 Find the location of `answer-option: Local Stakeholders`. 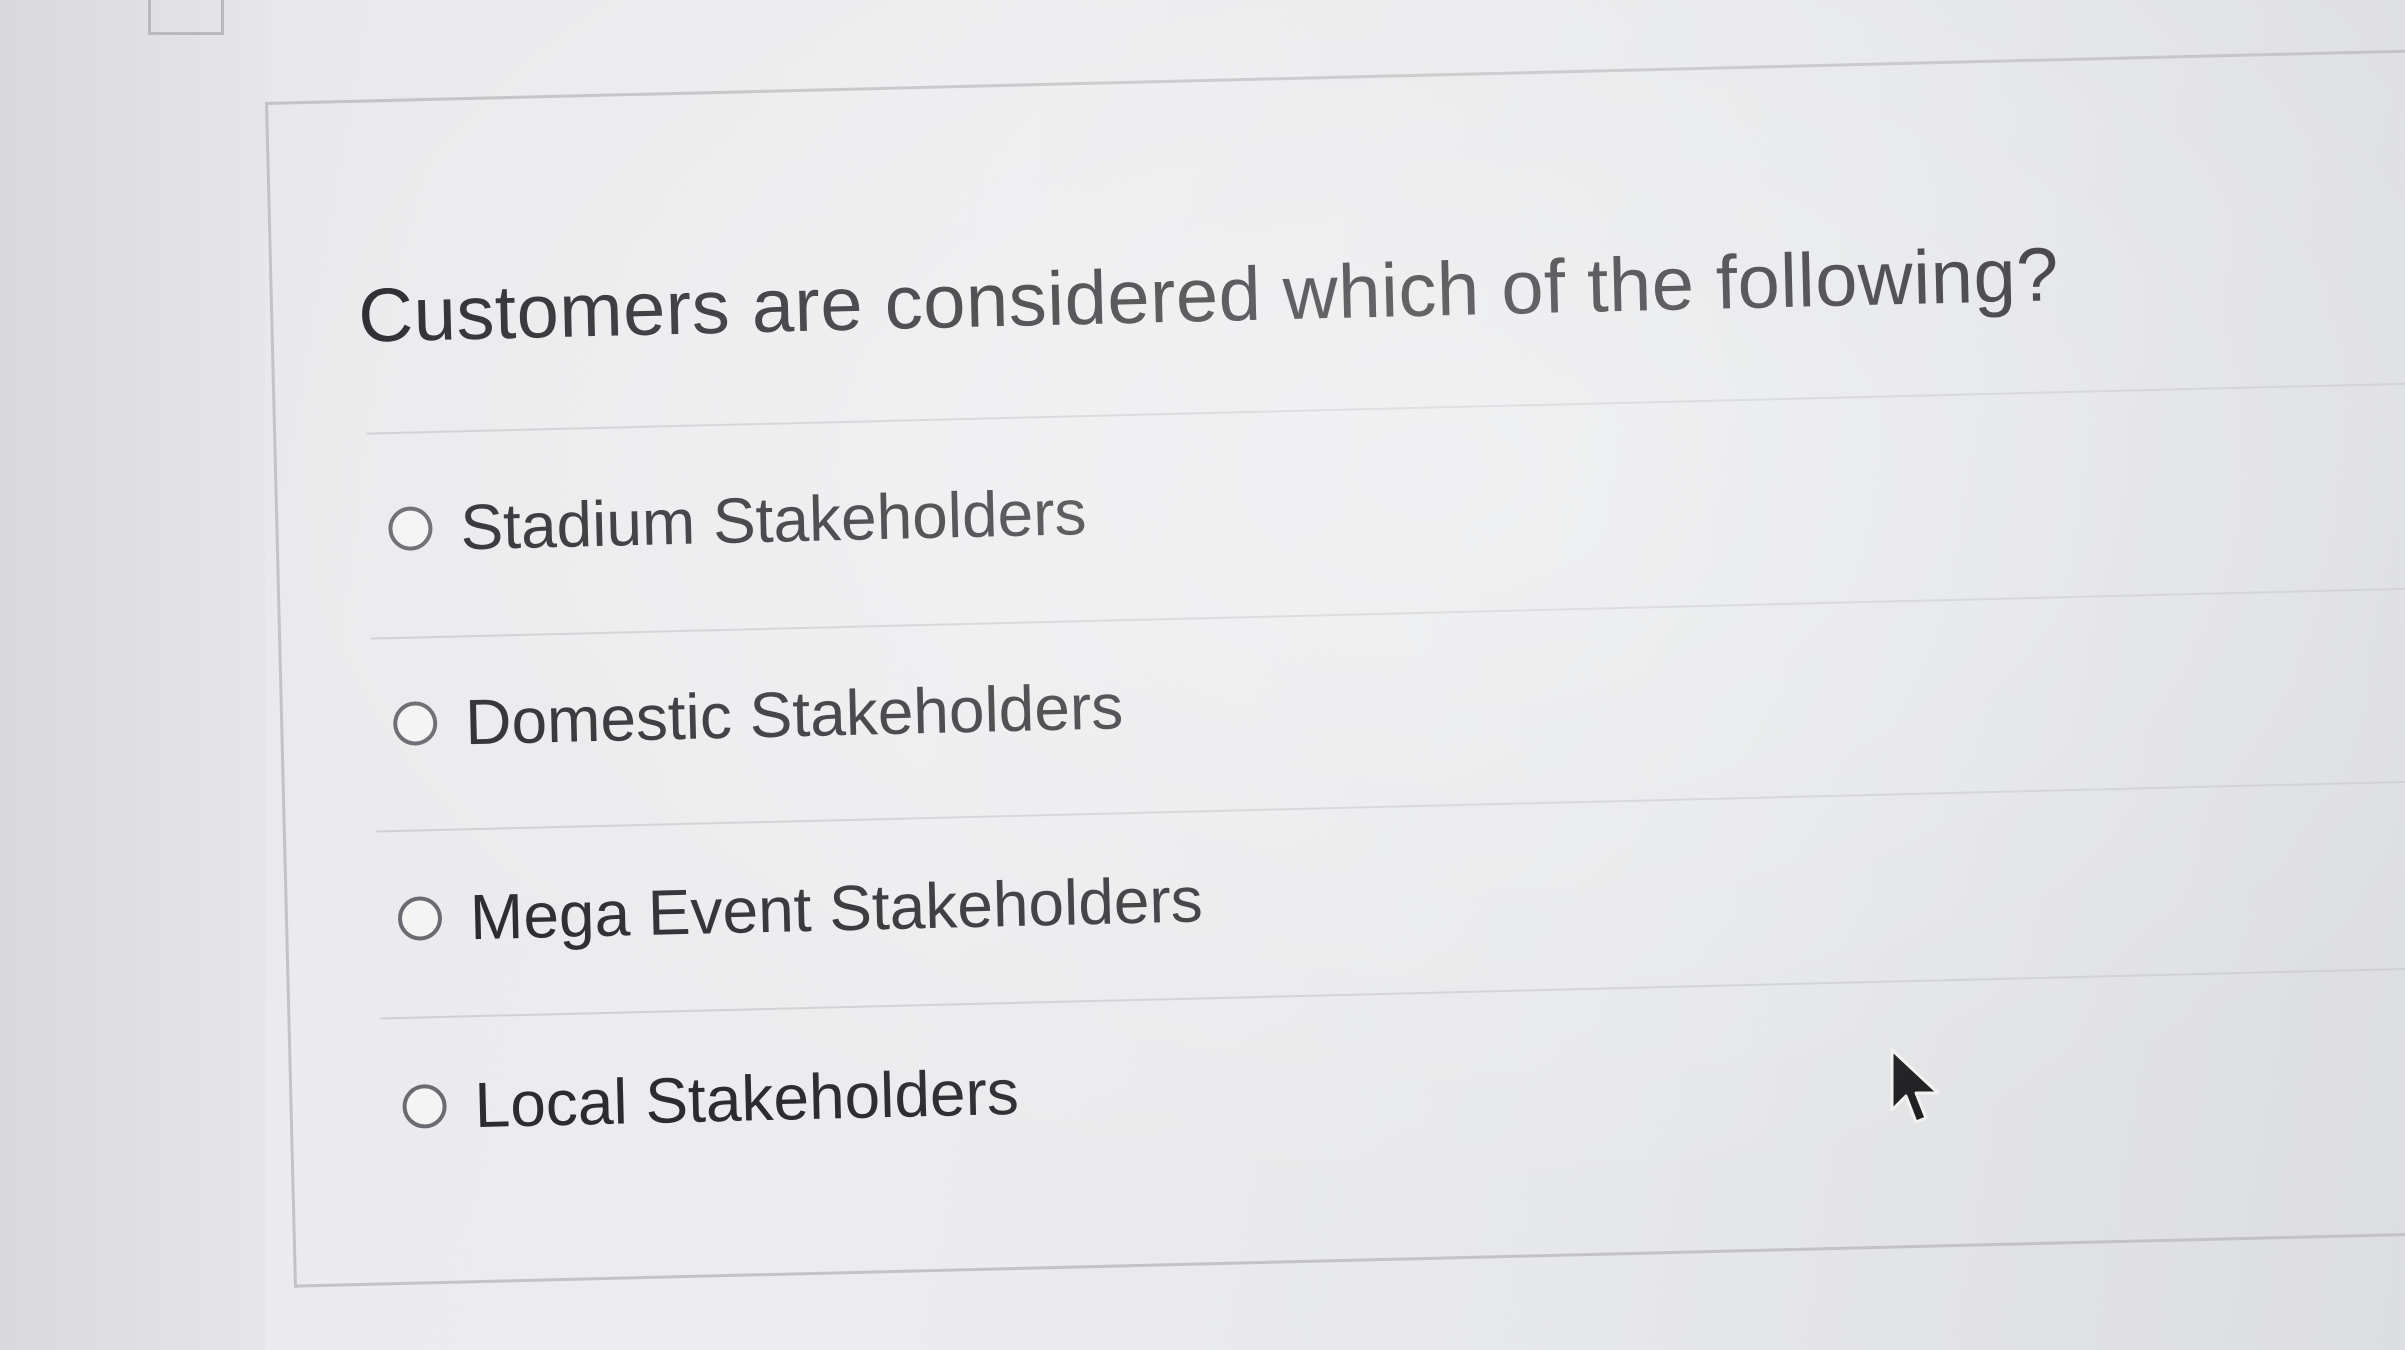

answer-option: Local Stakeholders is located at coordinates (711, 1099).